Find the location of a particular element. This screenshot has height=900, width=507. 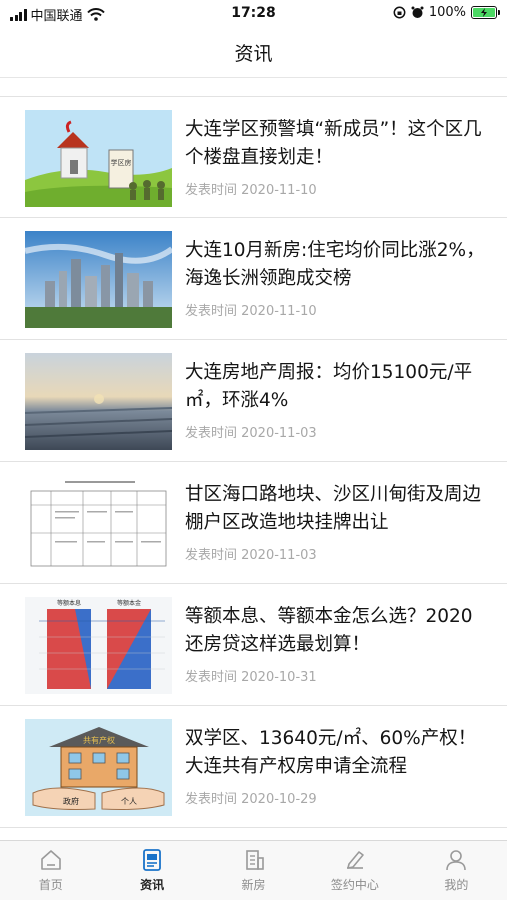

article-title: 双学区、13640元/㎡、60%产权！大连共有产权房申请全流程 is located at coordinates (331, 752).